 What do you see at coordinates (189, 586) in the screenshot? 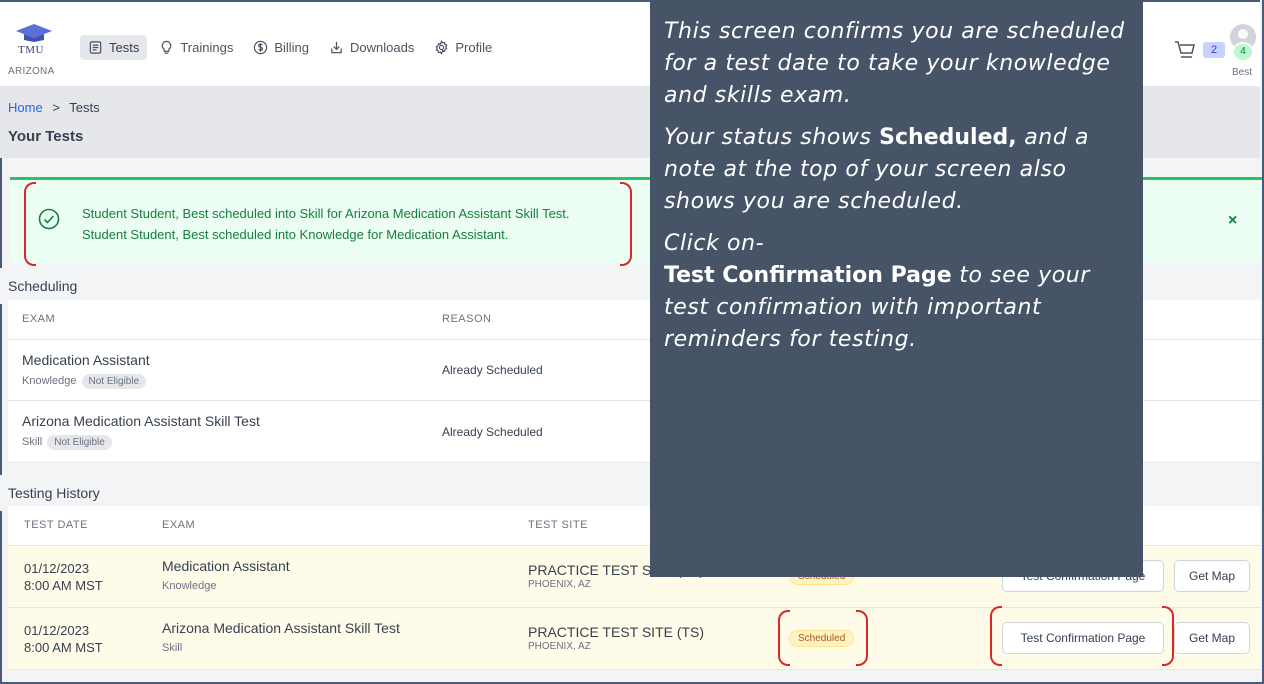
I see `exam-type: Knowledge` at bounding box center [189, 586].